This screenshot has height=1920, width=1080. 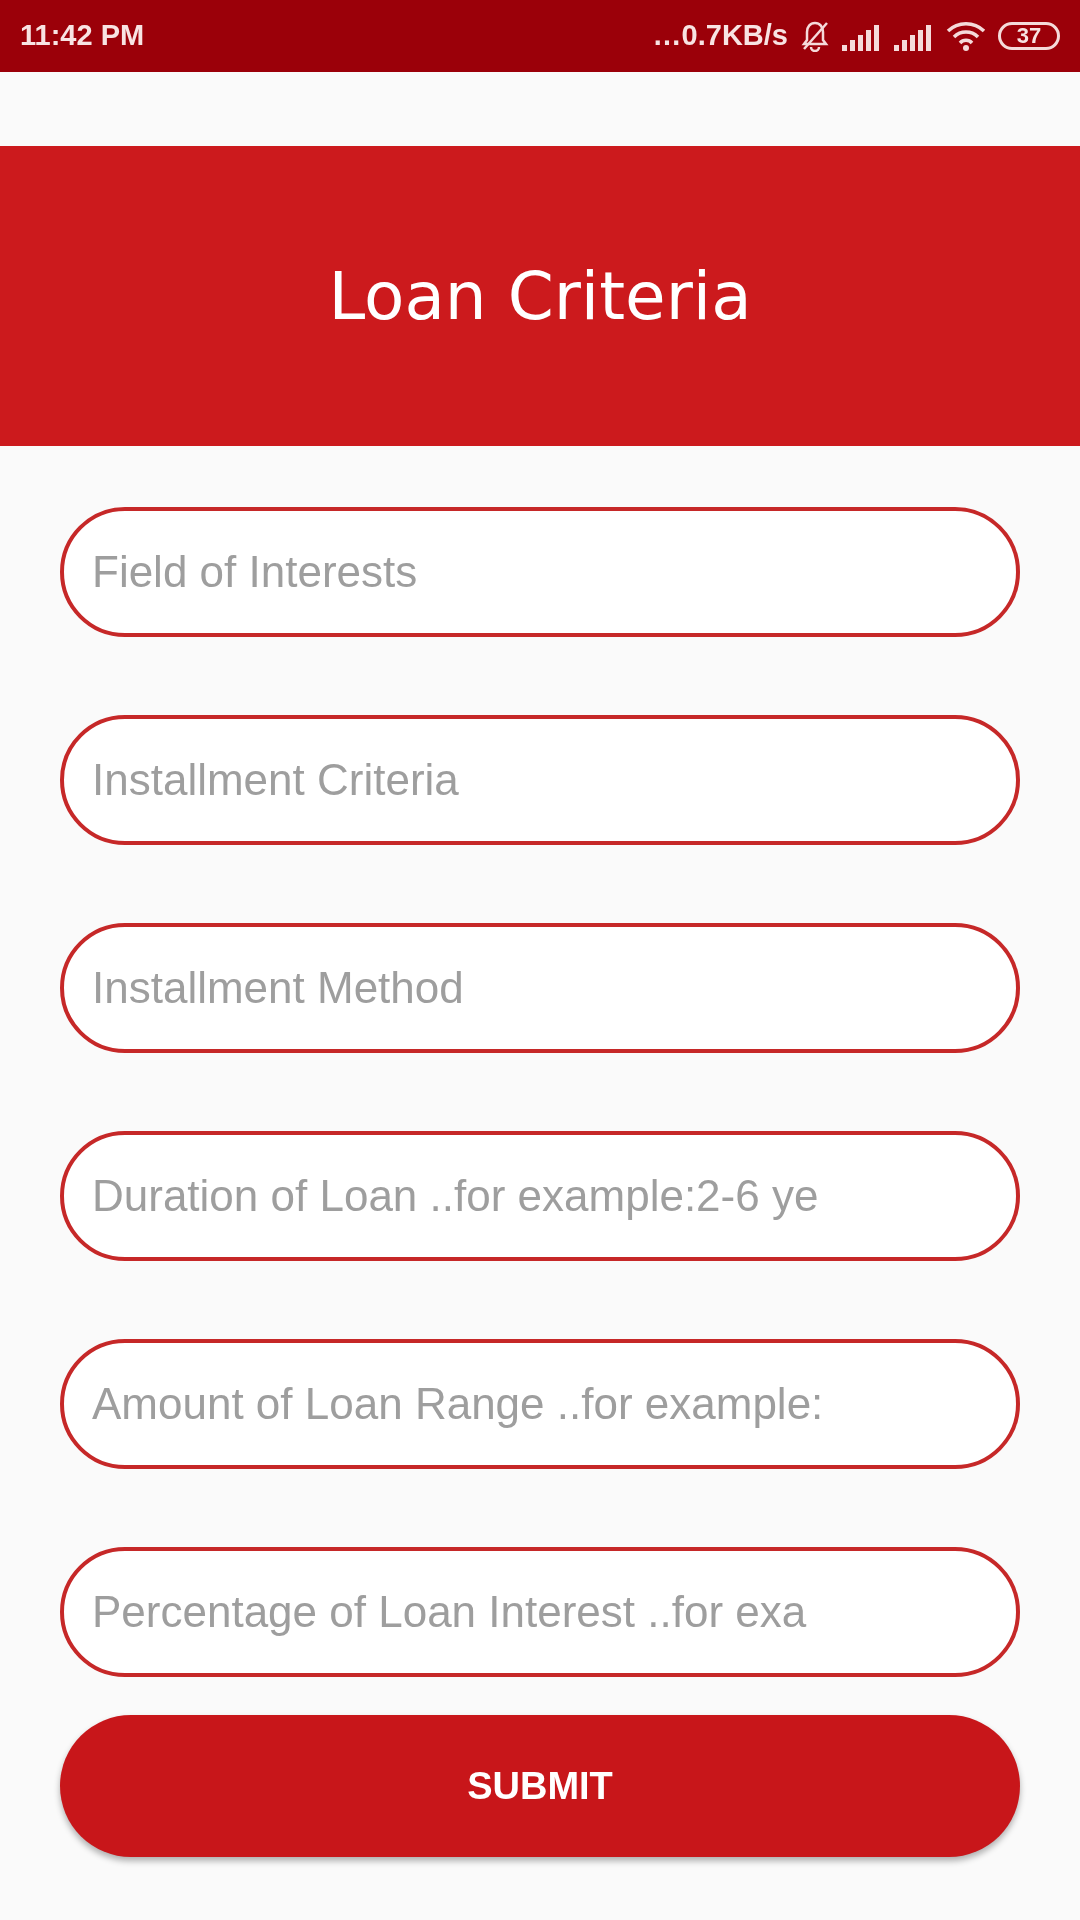 I want to click on input-field: Amount of Loan Range ..for example:, so click(x=540, y=1404).